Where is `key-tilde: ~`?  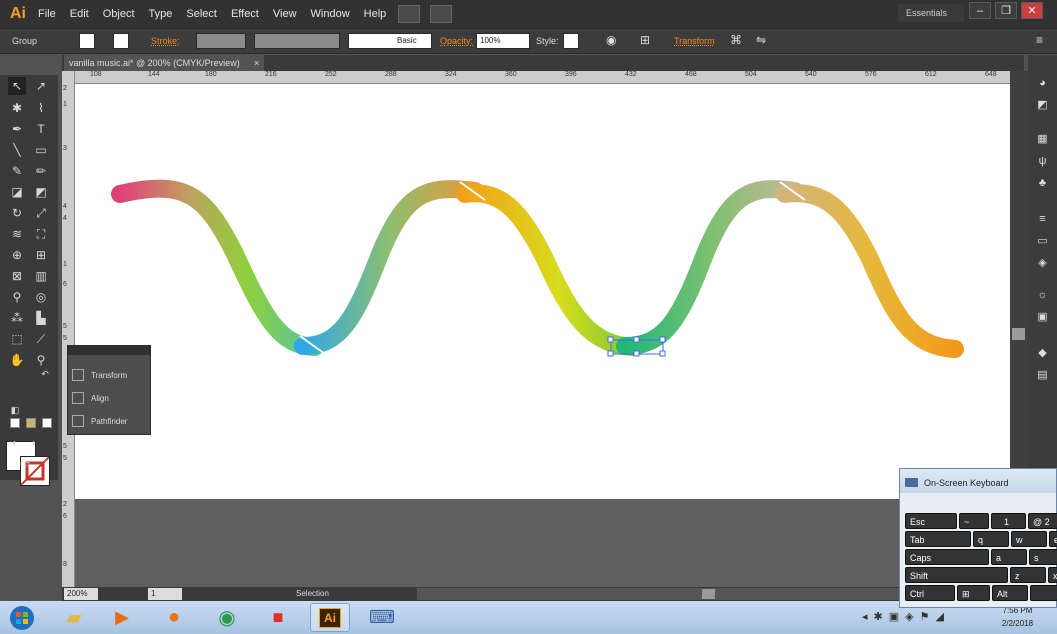 key-tilde: ~ is located at coordinates (974, 521).